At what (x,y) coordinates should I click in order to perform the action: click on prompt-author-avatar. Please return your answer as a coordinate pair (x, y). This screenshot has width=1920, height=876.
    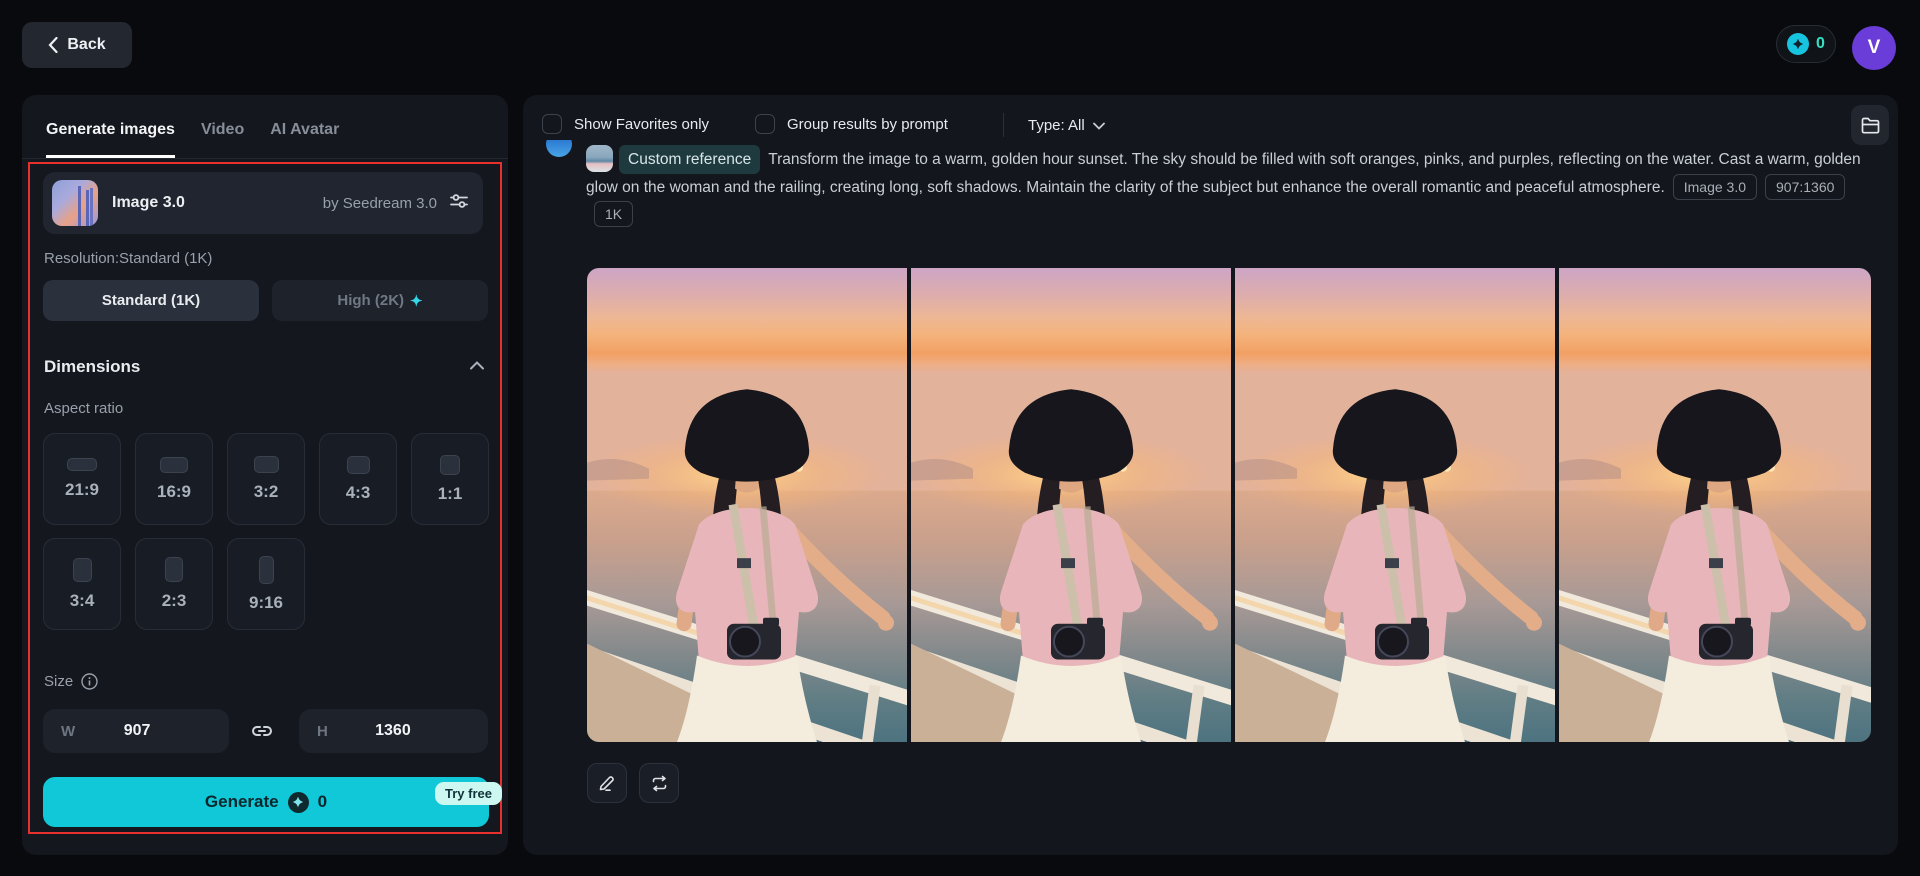
    Looking at the image, I should click on (559, 149).